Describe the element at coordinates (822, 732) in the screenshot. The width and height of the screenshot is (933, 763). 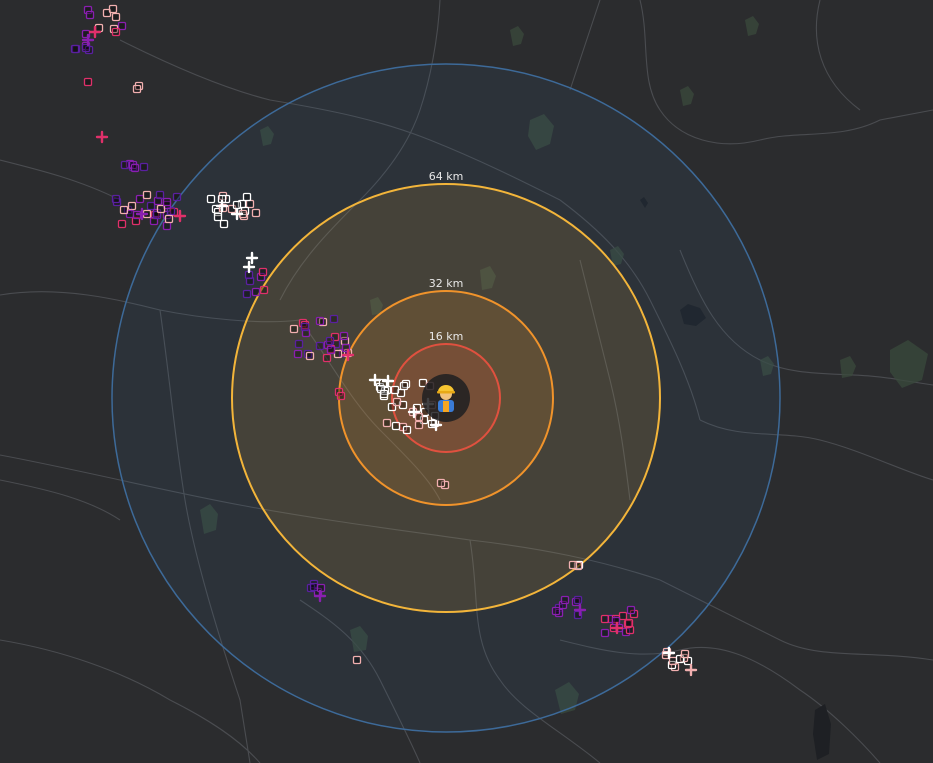
I see `water-body` at that location.